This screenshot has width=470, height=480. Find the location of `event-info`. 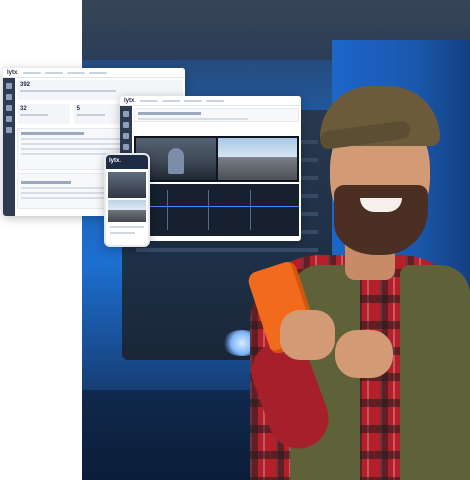

event-info is located at coordinates (216, 115).